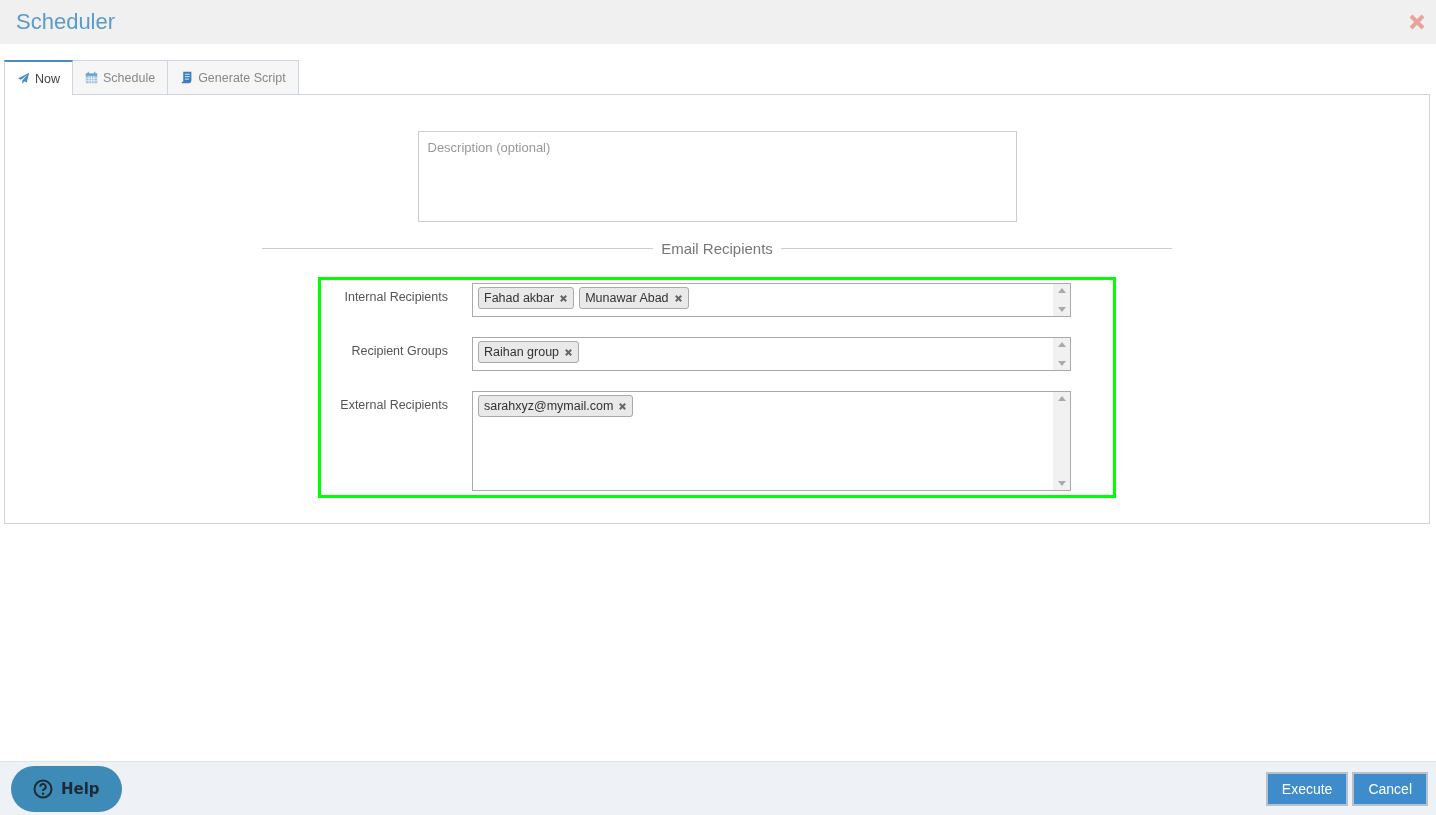  What do you see at coordinates (66, 788) in the screenshot?
I see `help-button: Help` at bounding box center [66, 788].